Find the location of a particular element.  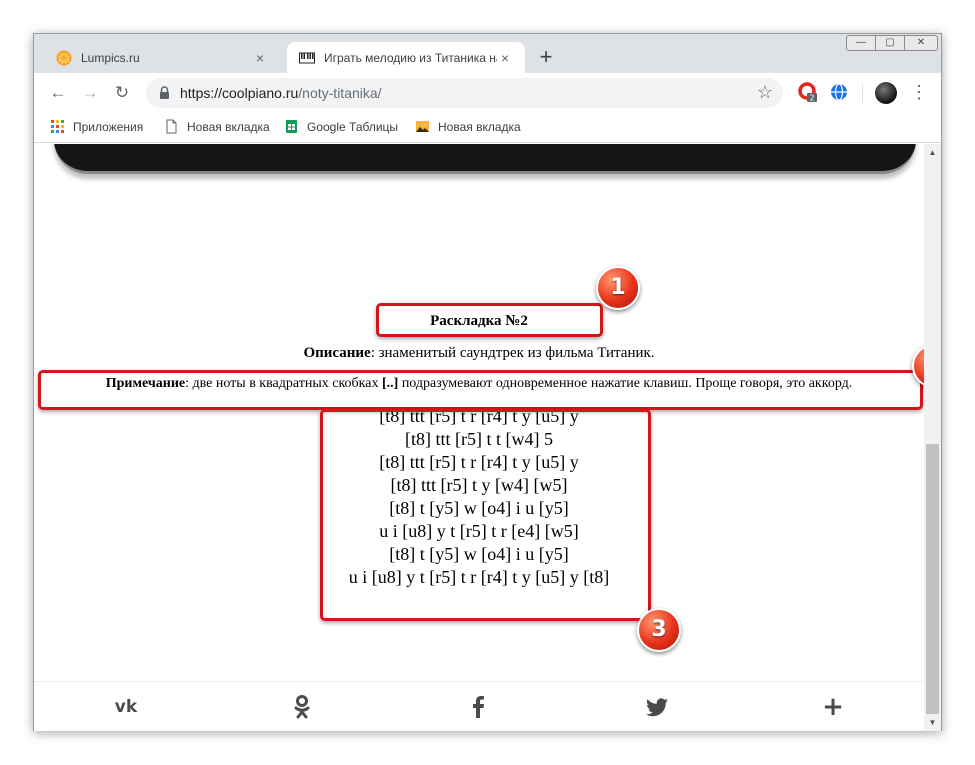

description-label: Описание is located at coordinates (337, 353).